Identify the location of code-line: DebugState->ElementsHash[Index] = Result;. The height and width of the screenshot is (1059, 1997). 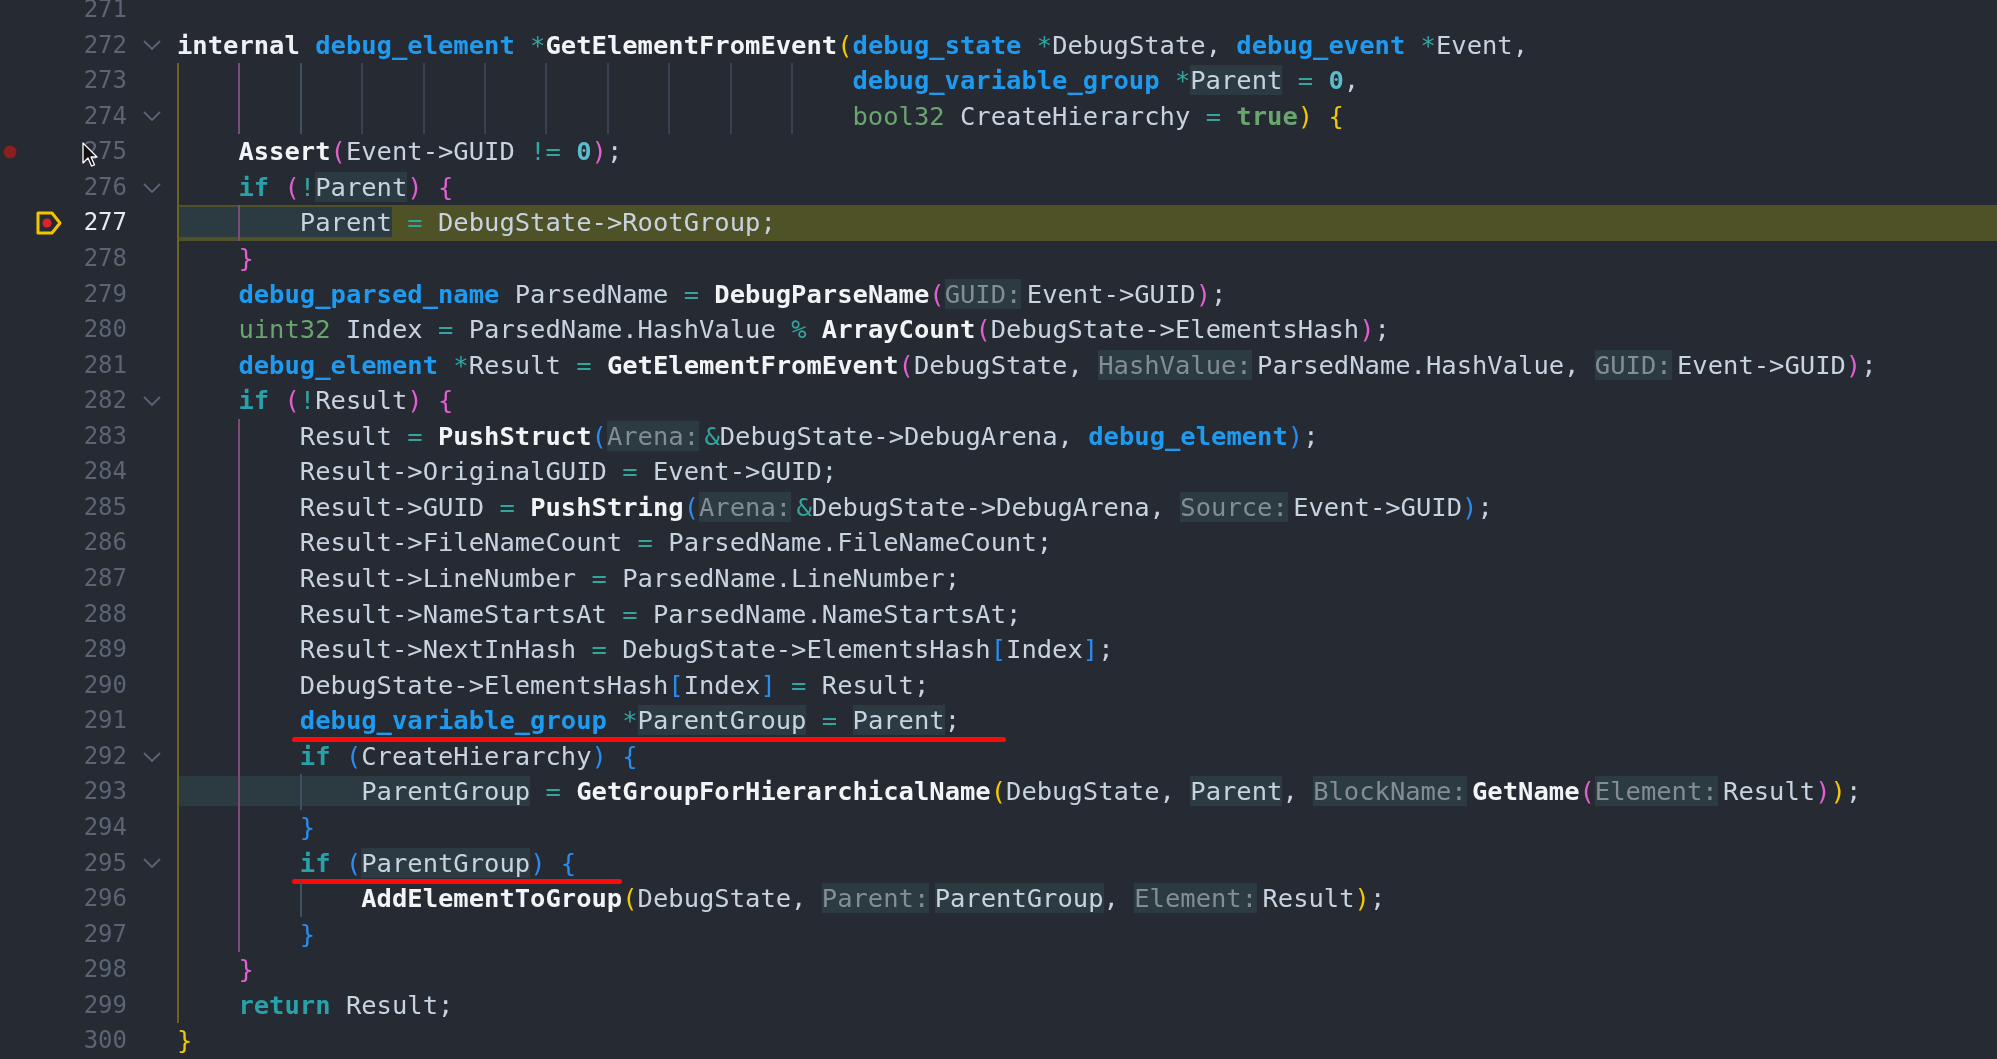
(614, 685).